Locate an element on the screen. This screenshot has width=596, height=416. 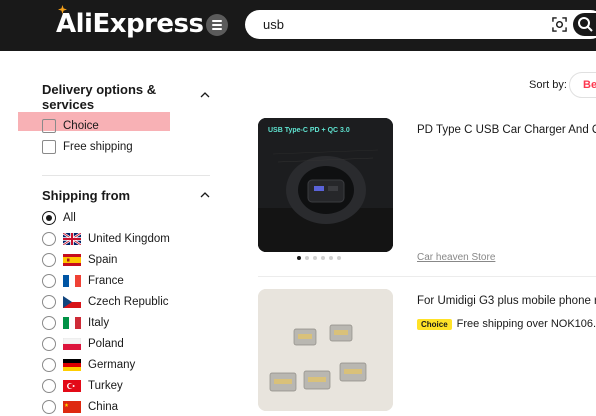
menu-button is located at coordinates (217, 25).